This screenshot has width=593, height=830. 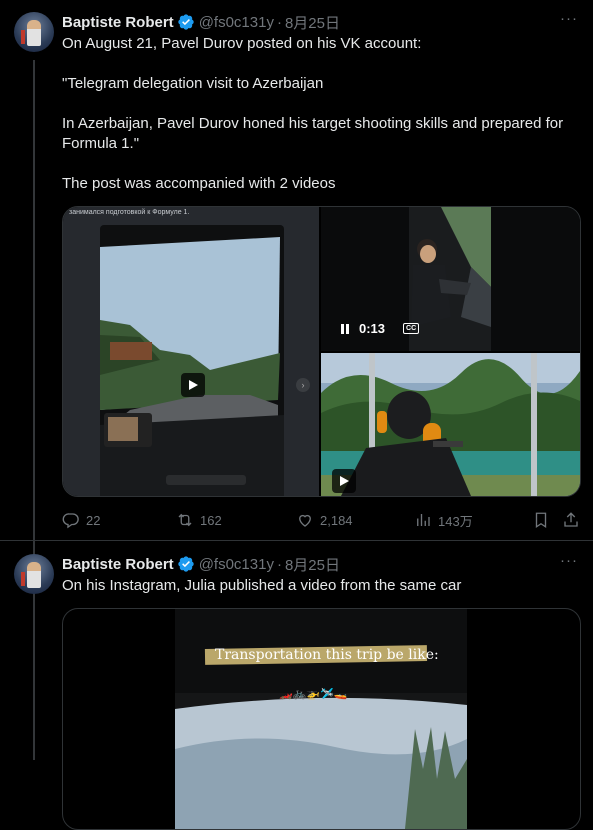 What do you see at coordinates (423, 520) in the screenshot?
I see `views-chart-icon` at bounding box center [423, 520].